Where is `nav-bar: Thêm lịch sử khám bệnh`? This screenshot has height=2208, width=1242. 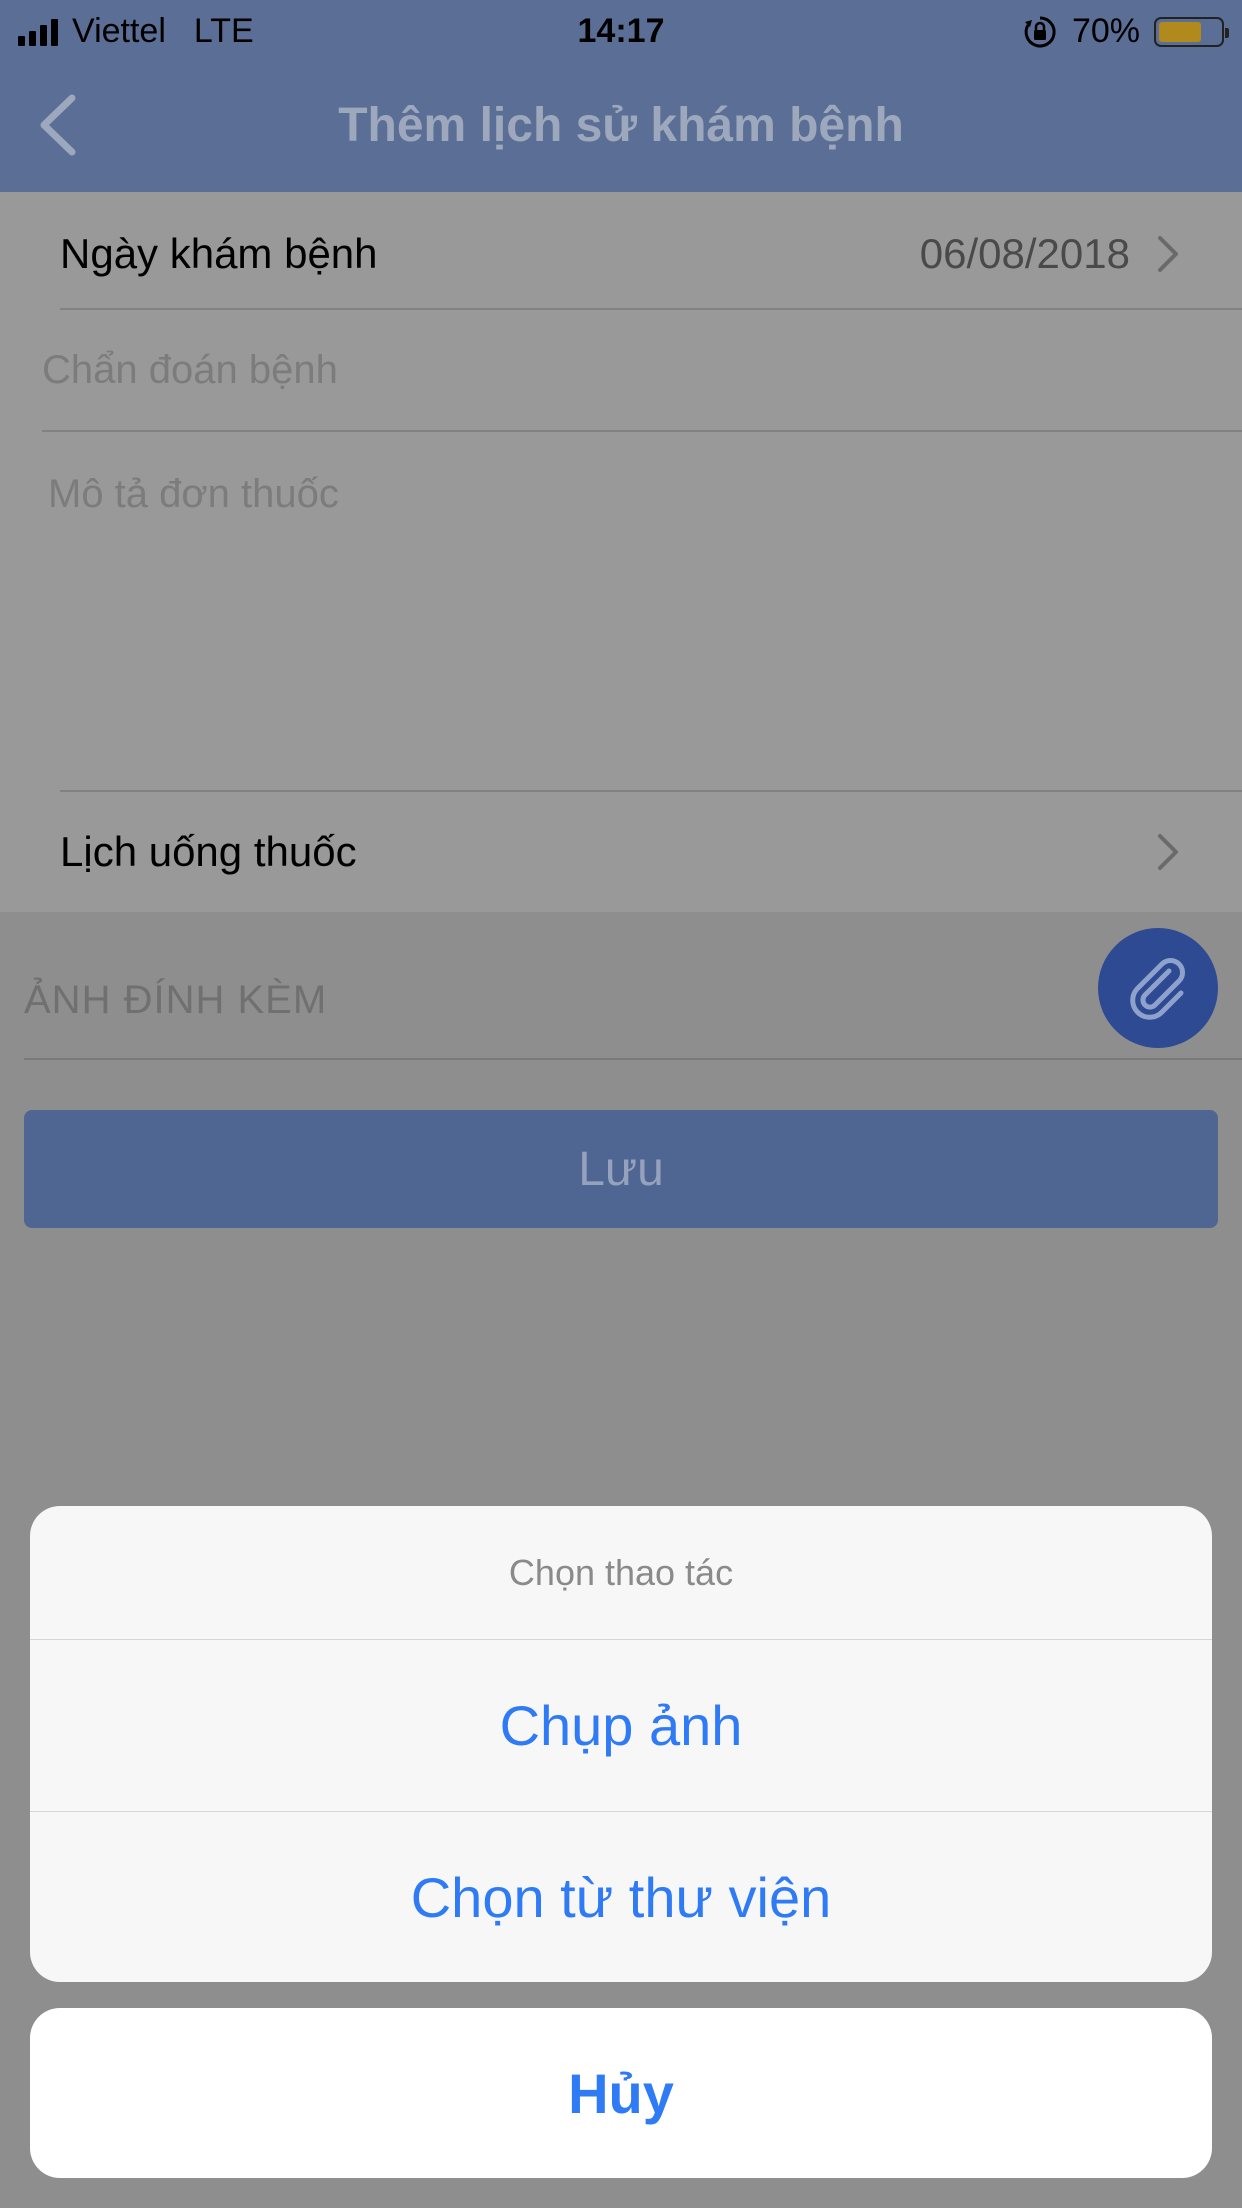
nav-bar: Thêm lịch sử khám bệnh is located at coordinates (621, 126).